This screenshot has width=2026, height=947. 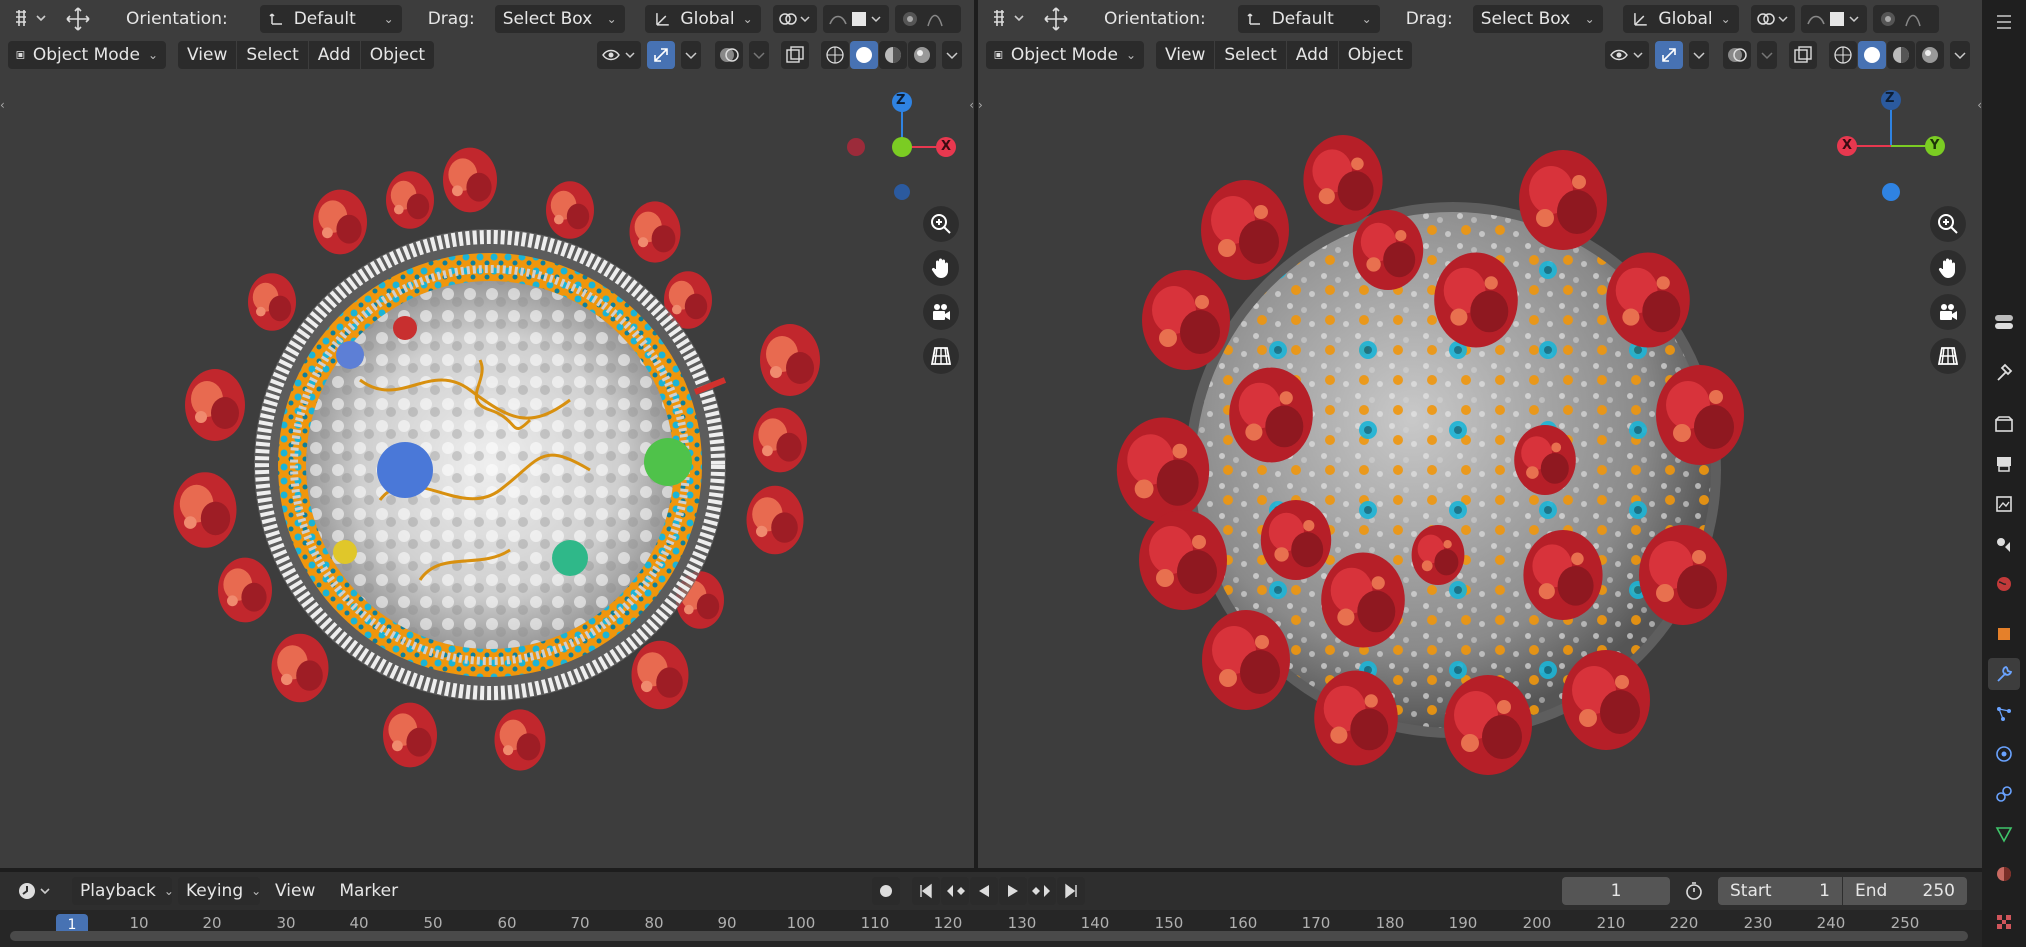 I want to click on ruler-tick: 210, so click(x=1611, y=923).